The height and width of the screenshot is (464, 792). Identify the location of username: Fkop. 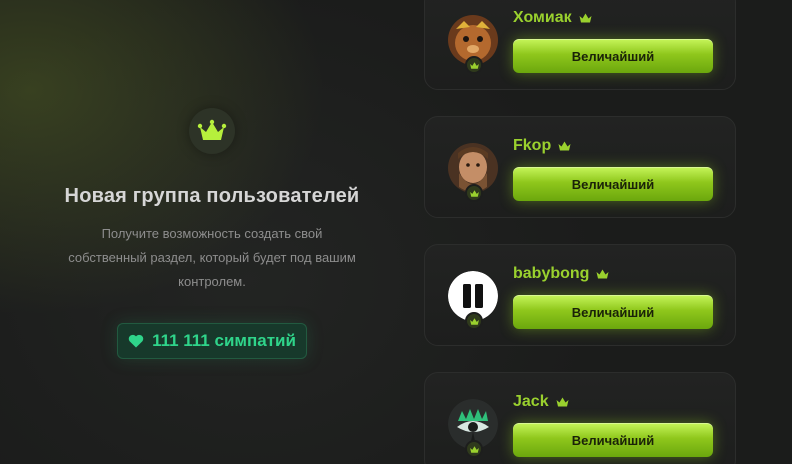
(542, 146).